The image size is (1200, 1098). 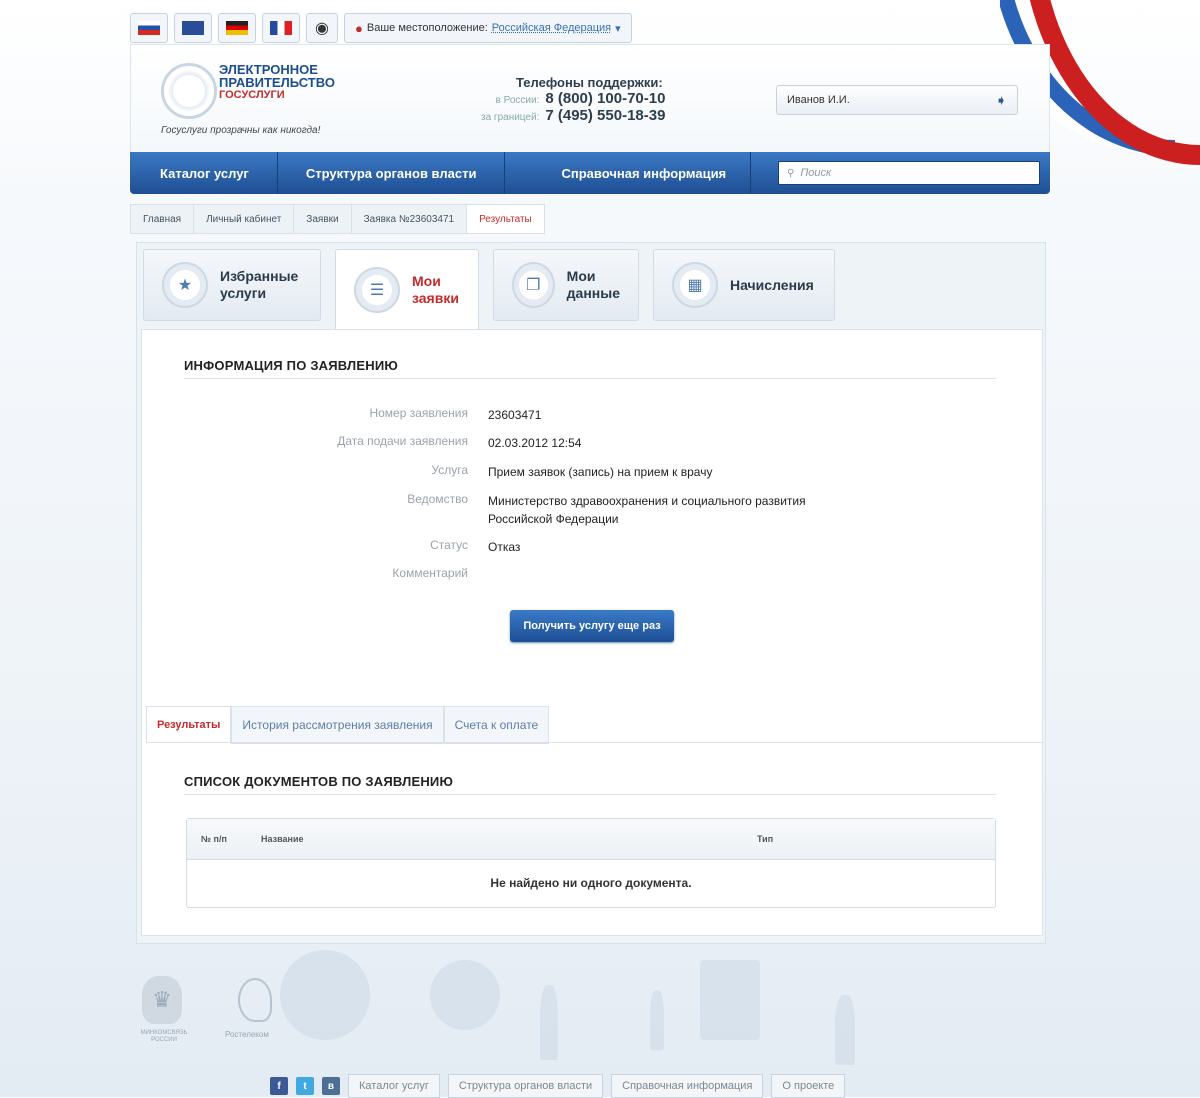 What do you see at coordinates (279, 1086) in the screenshot?
I see `facebook-icon: f` at bounding box center [279, 1086].